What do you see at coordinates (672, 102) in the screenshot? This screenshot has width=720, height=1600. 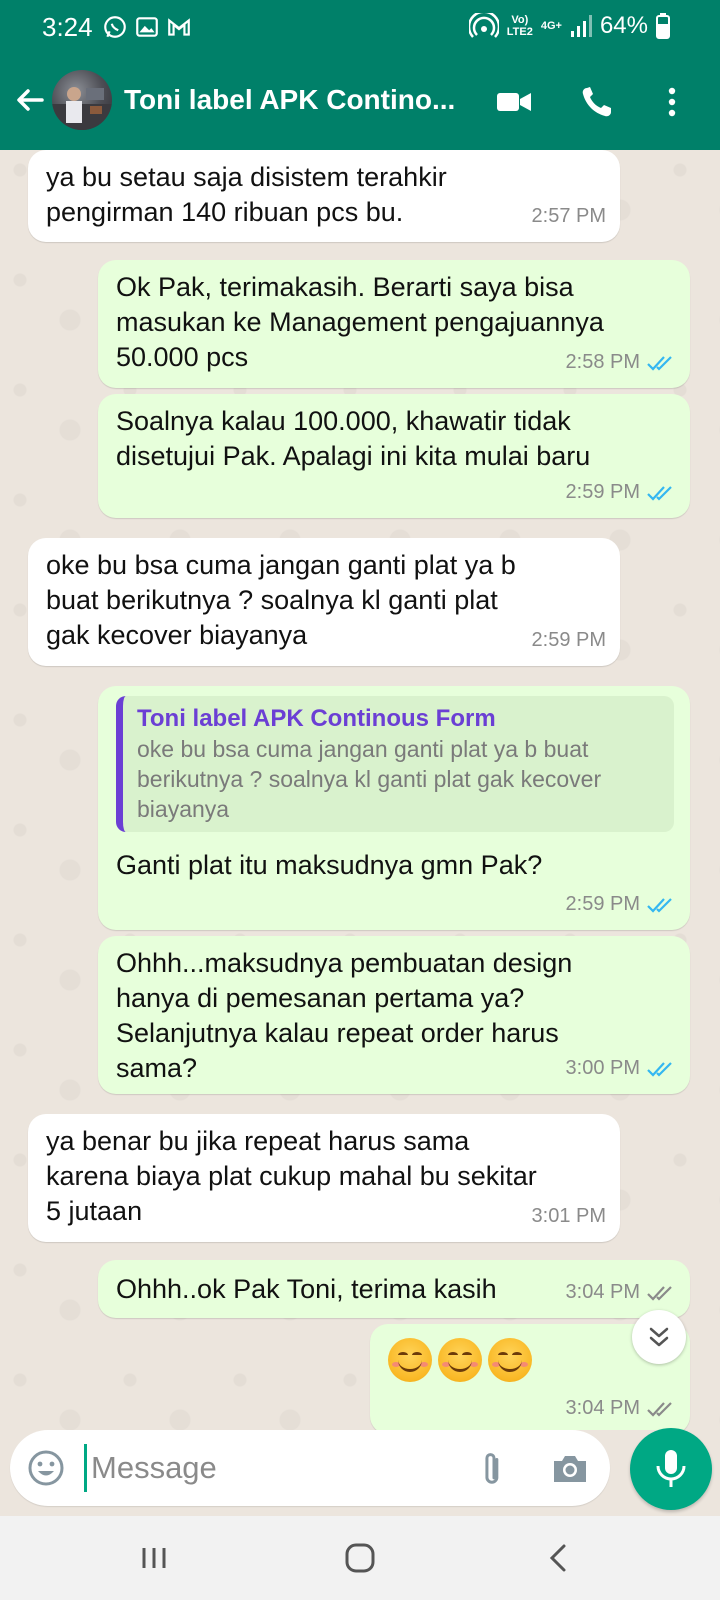 I see `more-options-icon` at bounding box center [672, 102].